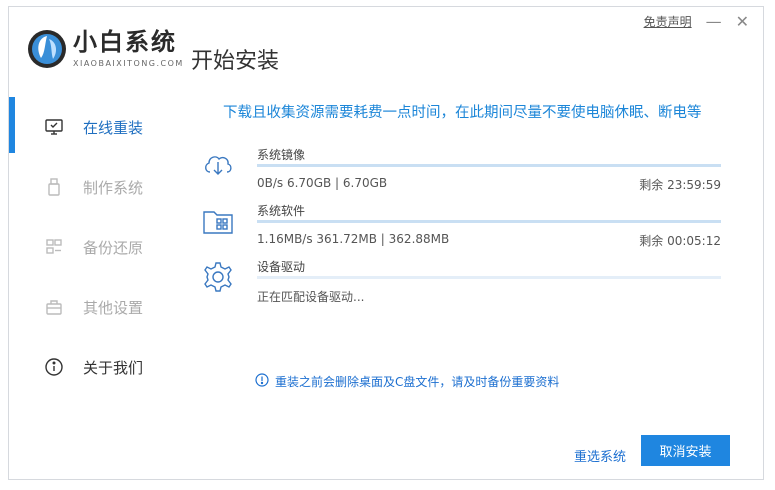  What do you see at coordinates (54, 307) in the screenshot?
I see `briefcase-icon` at bounding box center [54, 307].